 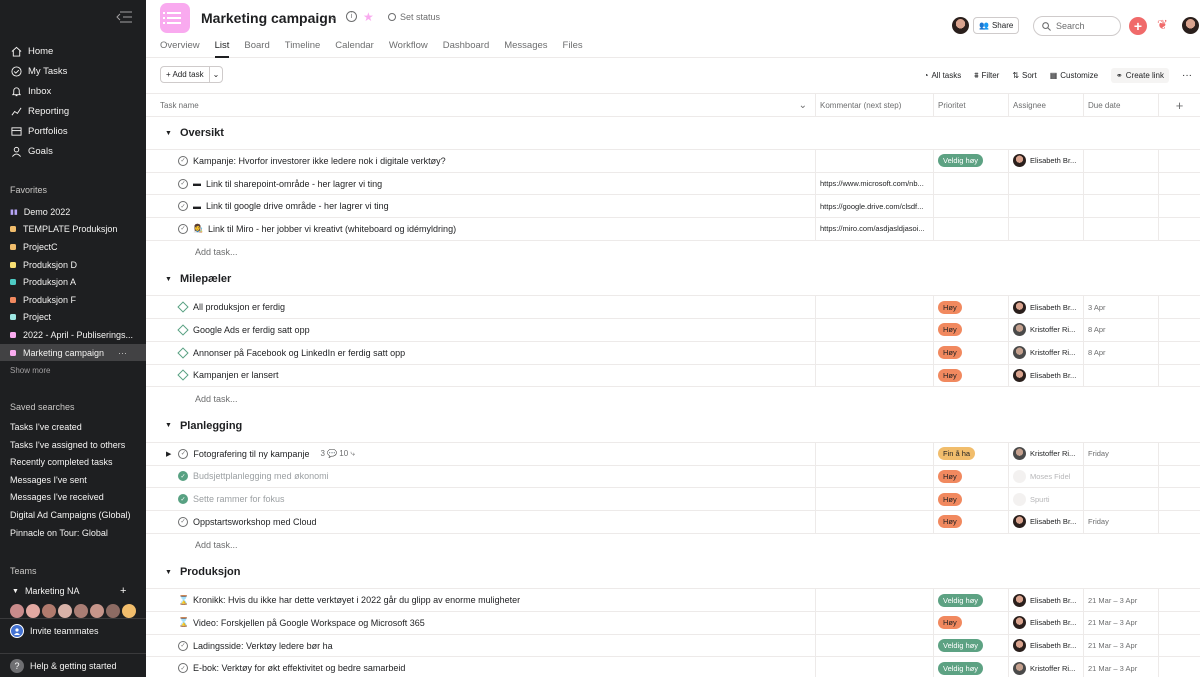 What do you see at coordinates (73, 428) in the screenshot?
I see `saved-search-item: Tasks I've created` at bounding box center [73, 428].